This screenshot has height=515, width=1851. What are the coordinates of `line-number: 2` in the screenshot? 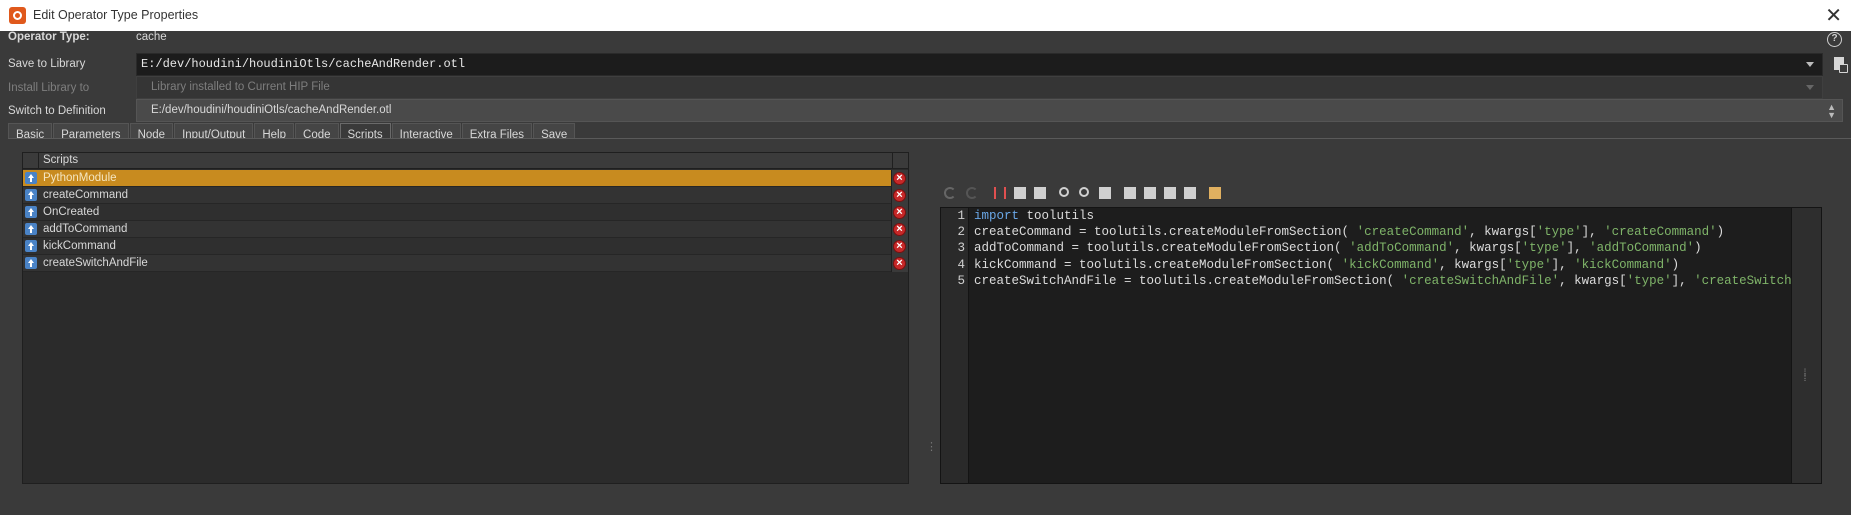 It's located at (961, 232).